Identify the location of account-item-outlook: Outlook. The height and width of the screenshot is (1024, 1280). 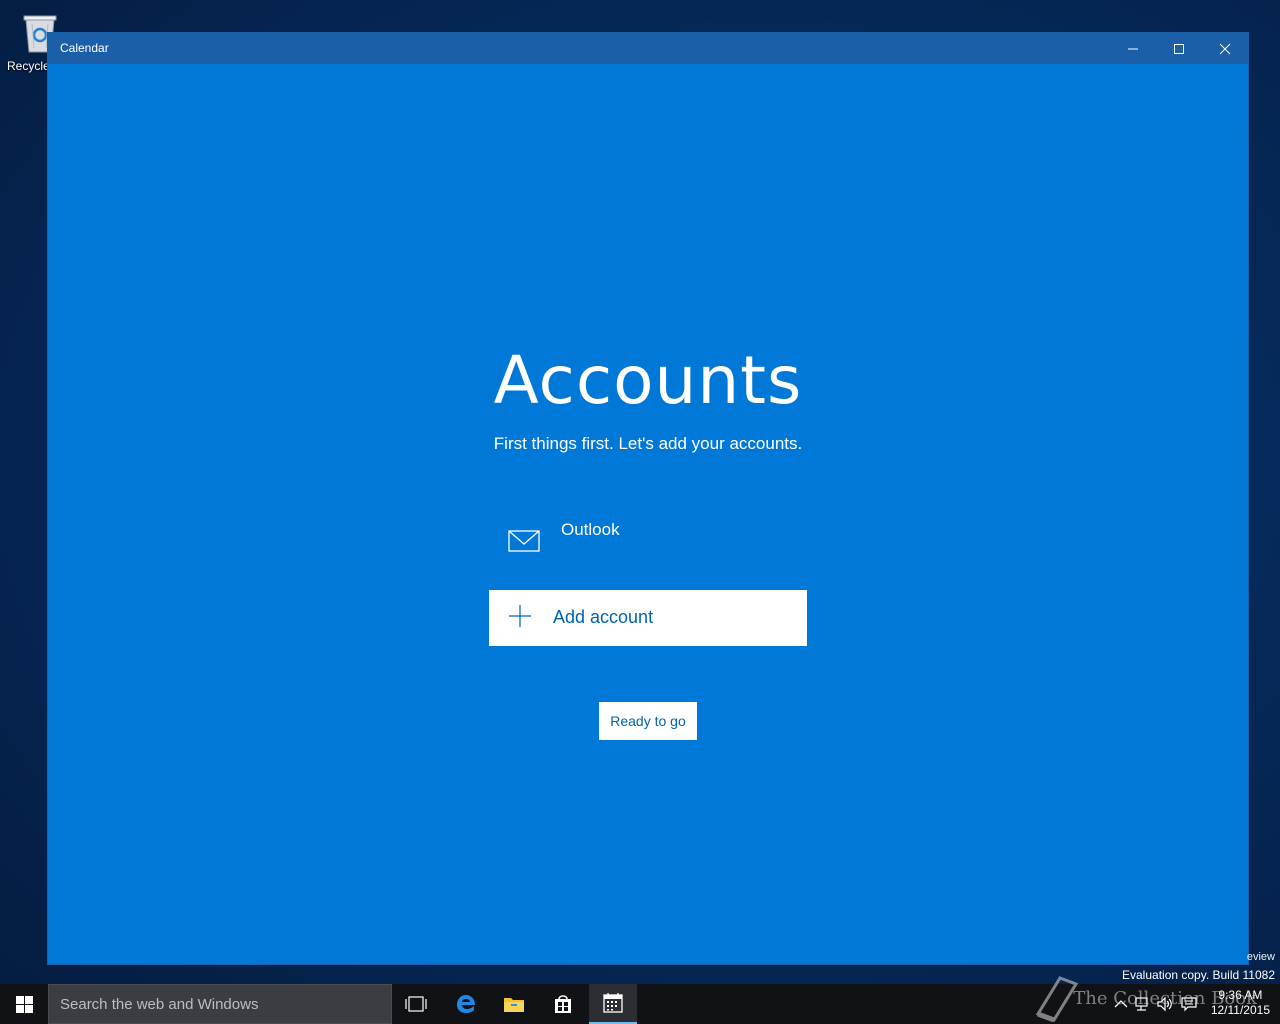
(668, 541).